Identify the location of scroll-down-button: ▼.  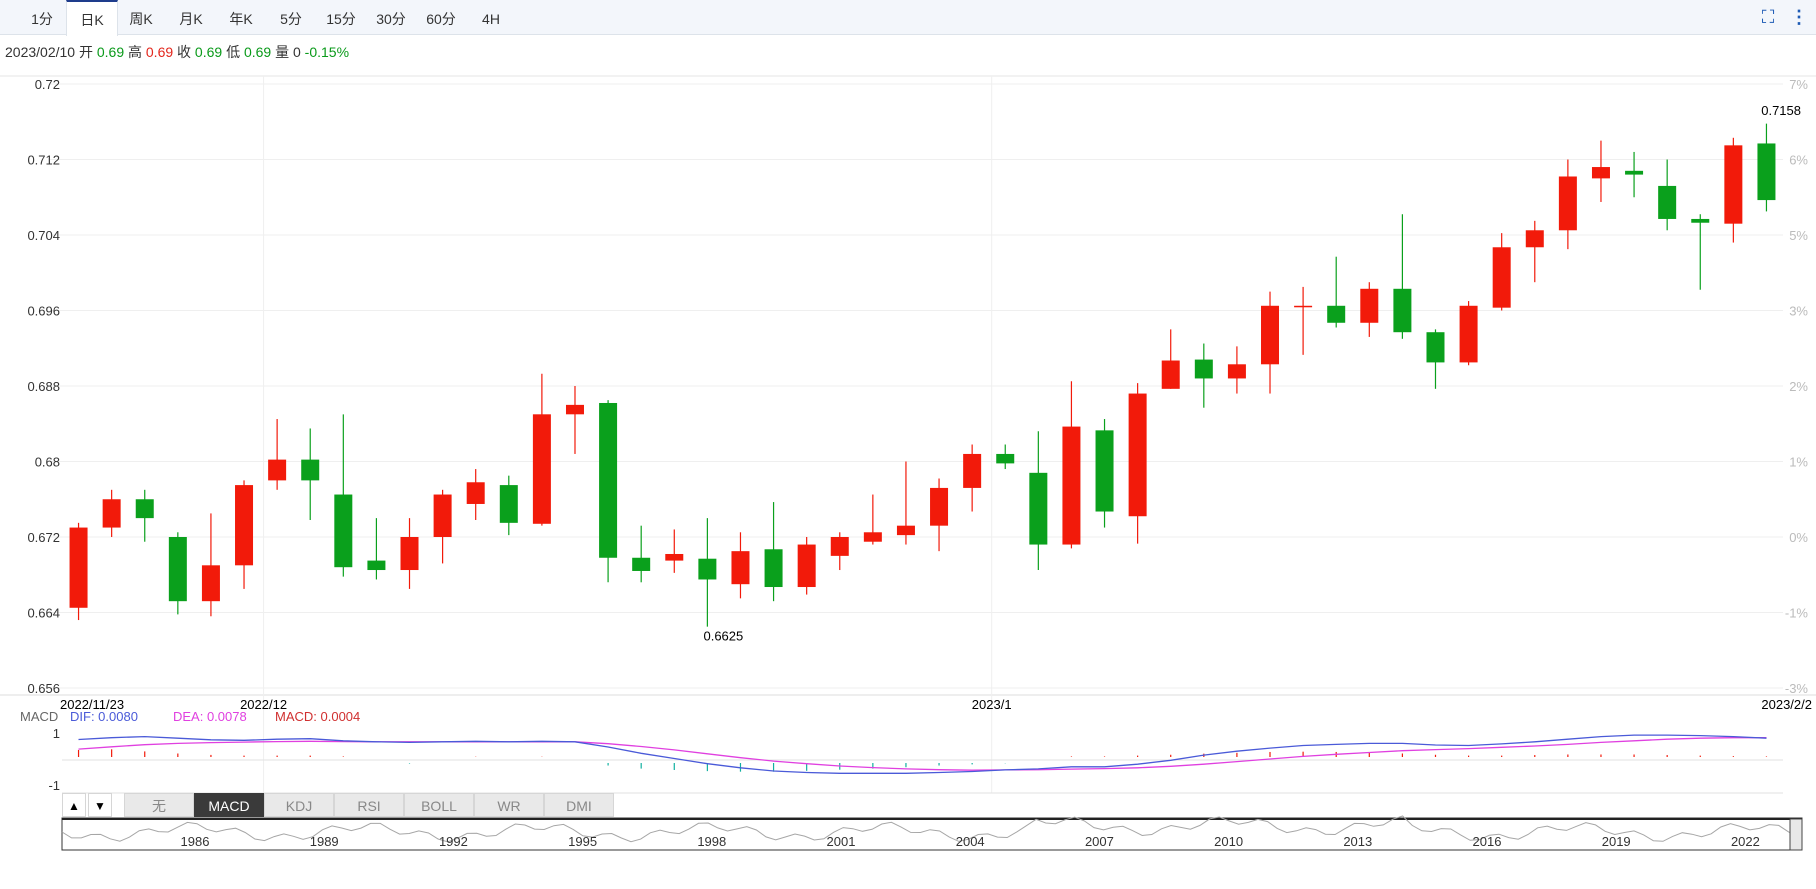
(100, 805).